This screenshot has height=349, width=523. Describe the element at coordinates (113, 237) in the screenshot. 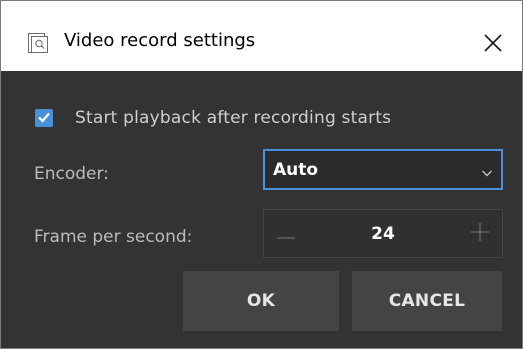

I see `fps-label: Frame per second:` at that location.